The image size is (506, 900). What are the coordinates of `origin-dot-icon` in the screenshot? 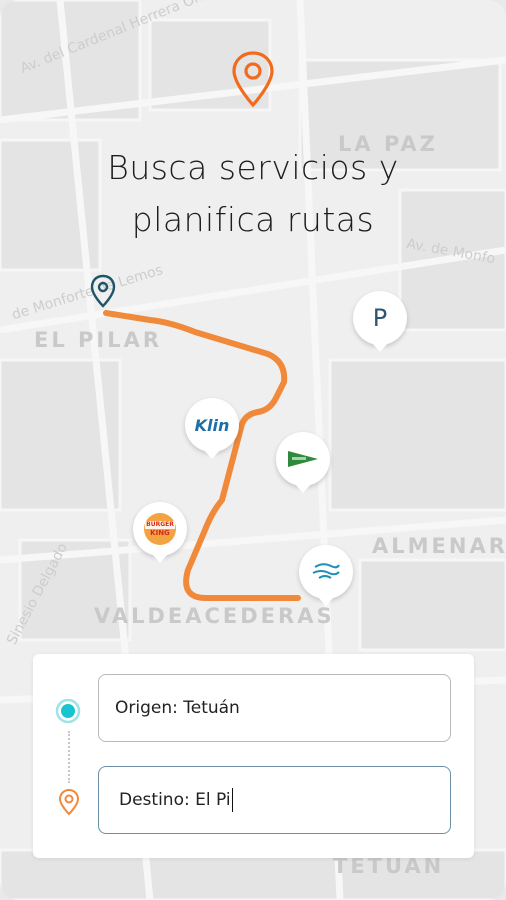 It's located at (68, 711).